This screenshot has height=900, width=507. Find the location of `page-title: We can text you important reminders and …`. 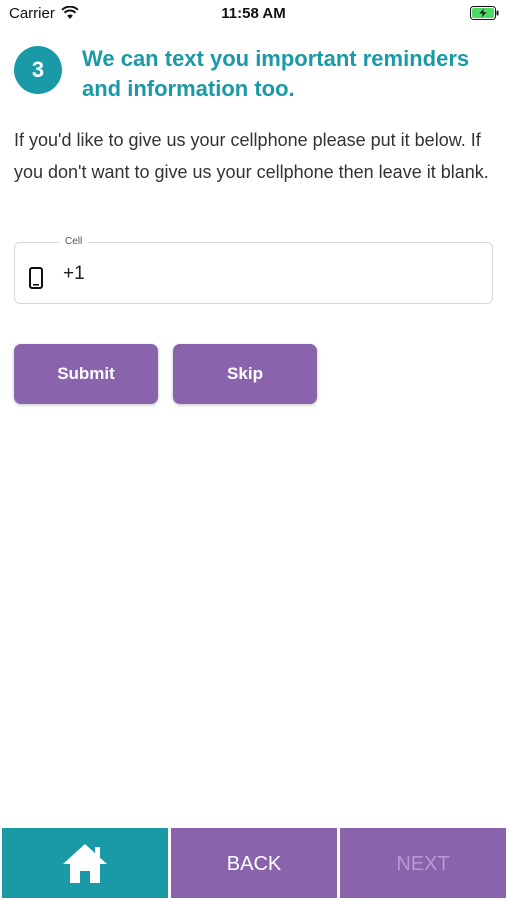

page-title: We can text you important reminders and … is located at coordinates (276, 73).